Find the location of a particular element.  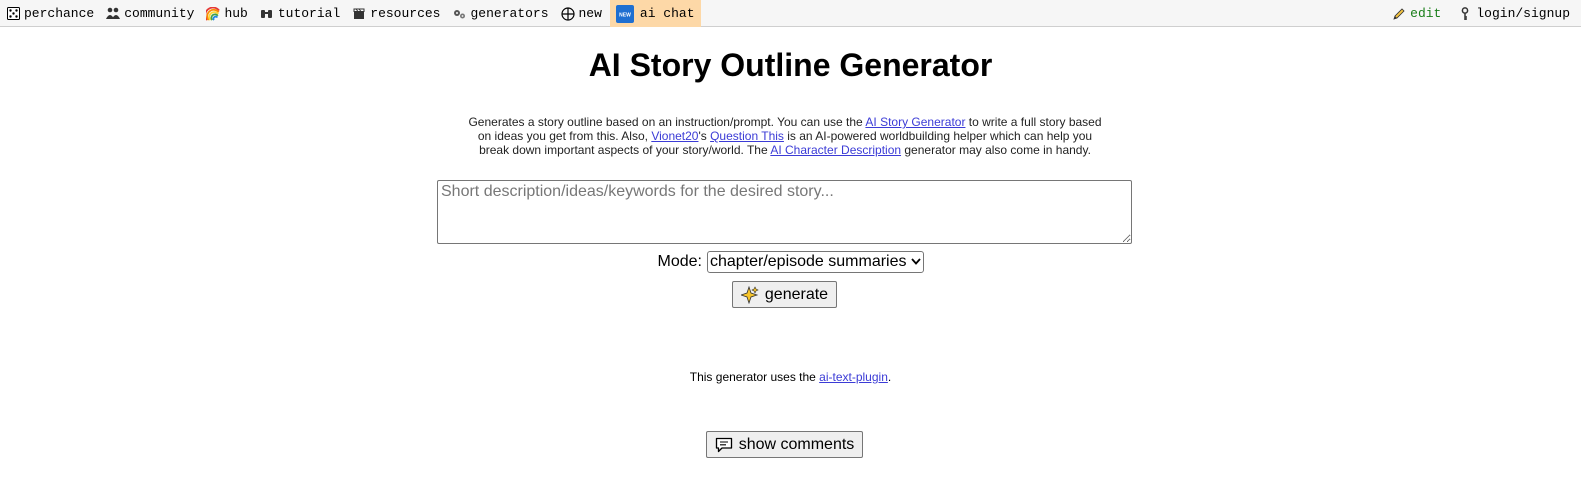

desc-text: 's is located at coordinates (704, 136).